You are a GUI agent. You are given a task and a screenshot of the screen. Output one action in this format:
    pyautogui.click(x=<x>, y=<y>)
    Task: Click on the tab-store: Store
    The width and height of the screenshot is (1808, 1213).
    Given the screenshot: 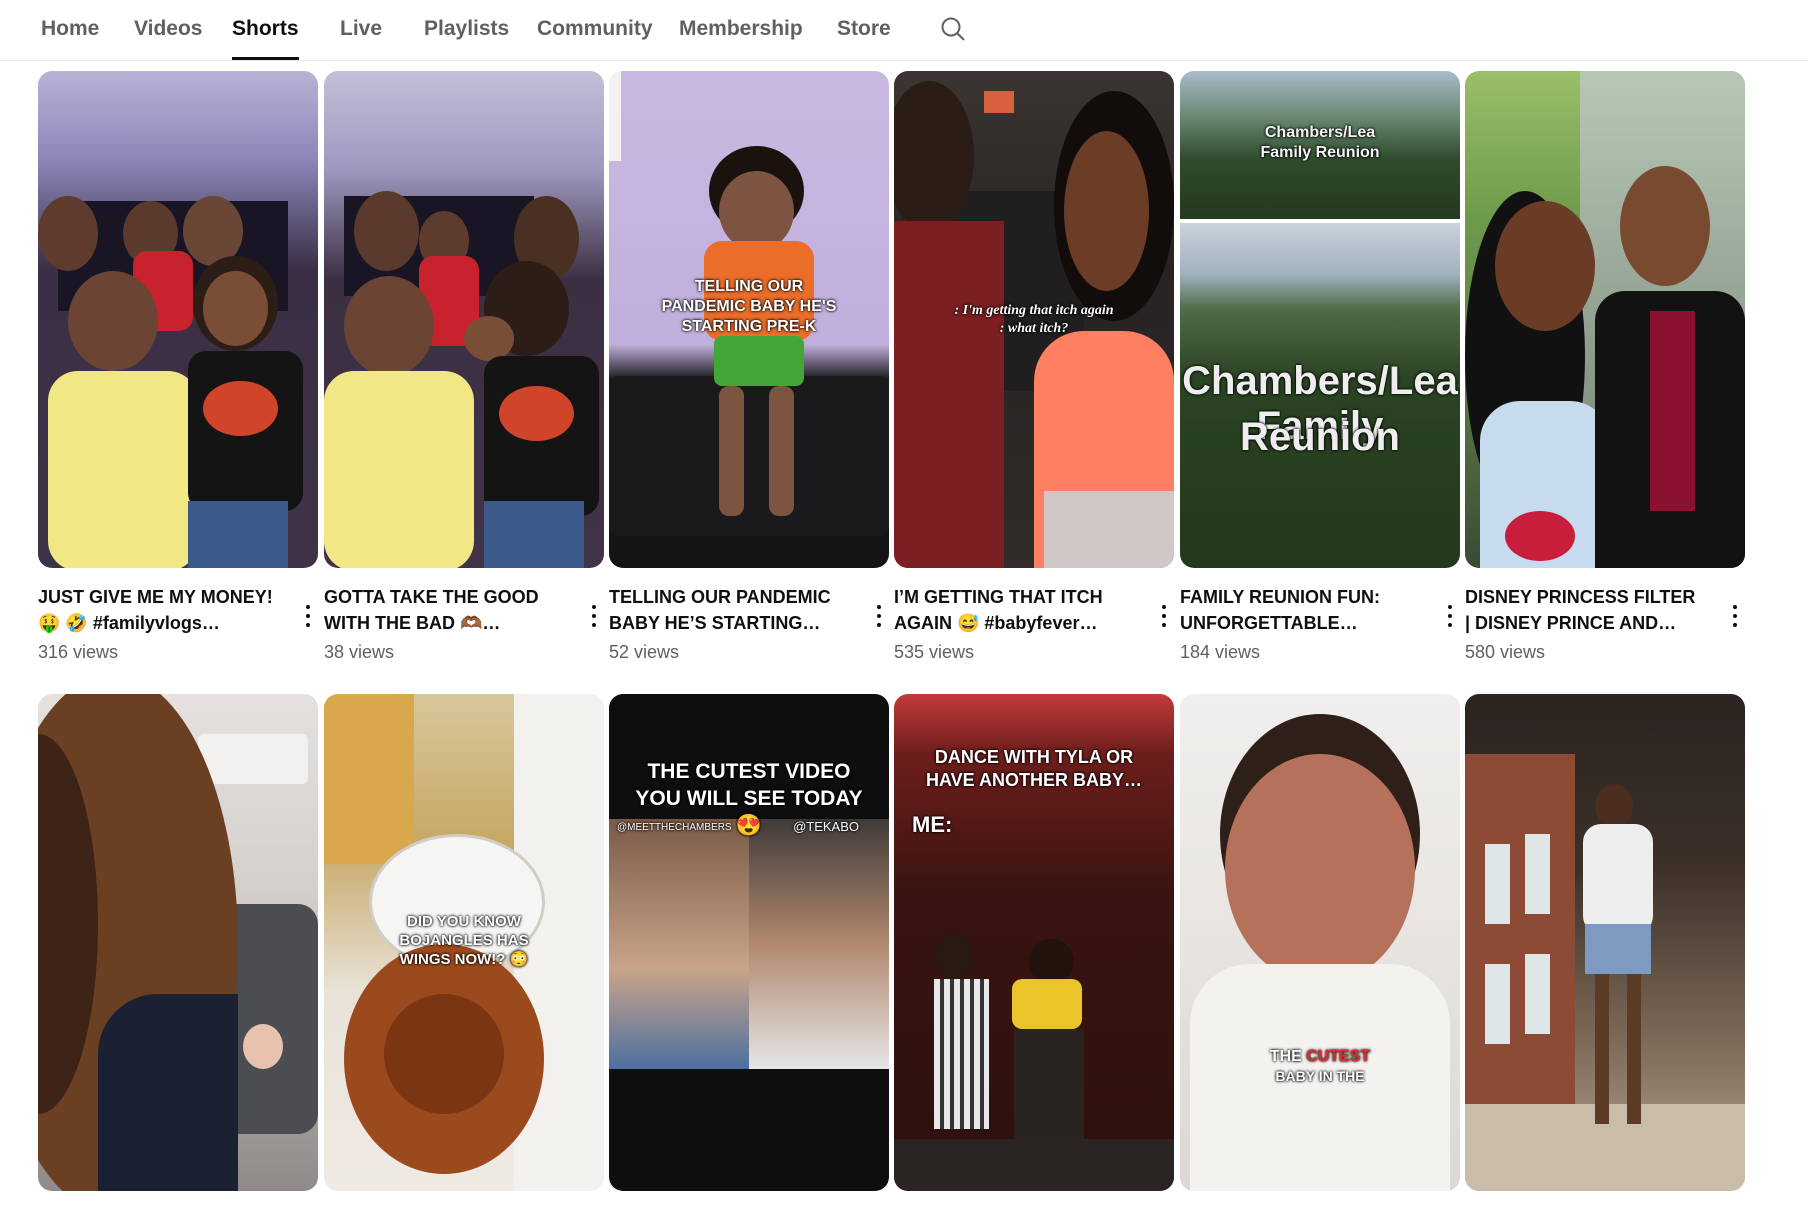 What is the action you would take?
    pyautogui.click(x=864, y=30)
    